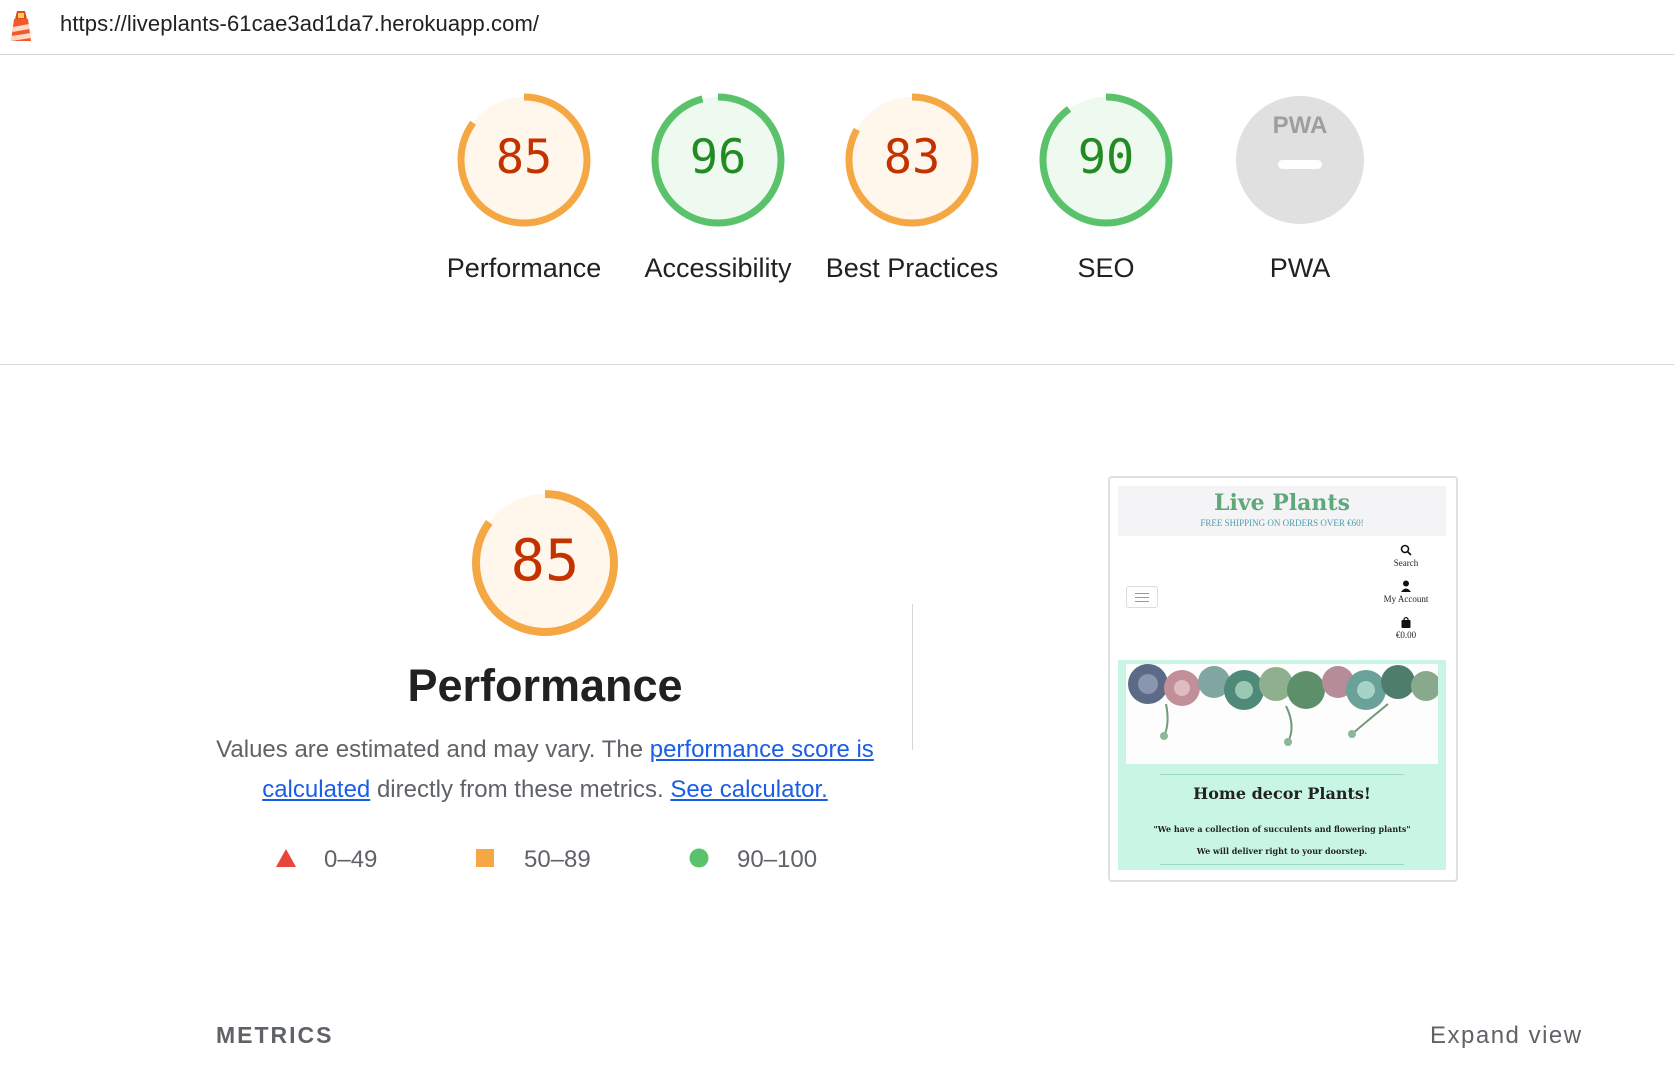 The image size is (1674, 1070). What do you see at coordinates (777, 859) in the screenshot?
I see `legend-range: 90–100` at bounding box center [777, 859].